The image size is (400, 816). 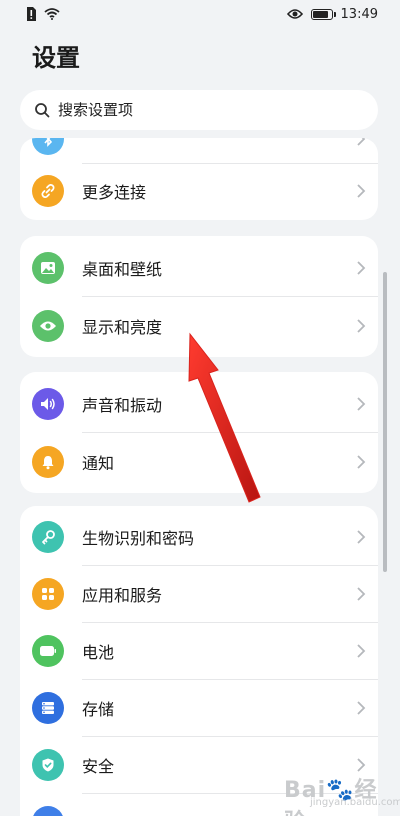 What do you see at coordinates (48, 536) in the screenshot?
I see `key-icon` at bounding box center [48, 536].